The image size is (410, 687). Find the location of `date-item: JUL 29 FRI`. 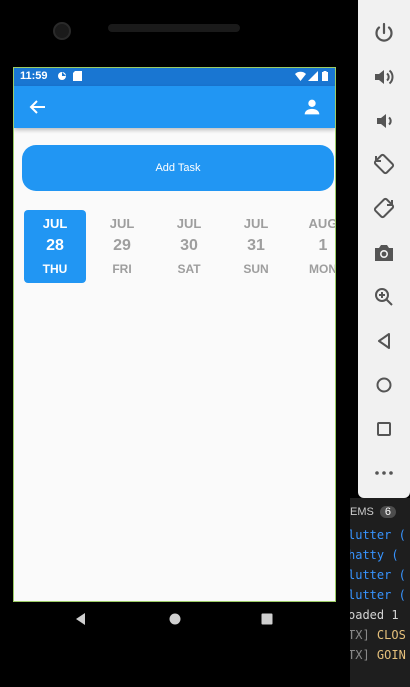

date-item: JUL 29 FRI is located at coordinates (122, 246).